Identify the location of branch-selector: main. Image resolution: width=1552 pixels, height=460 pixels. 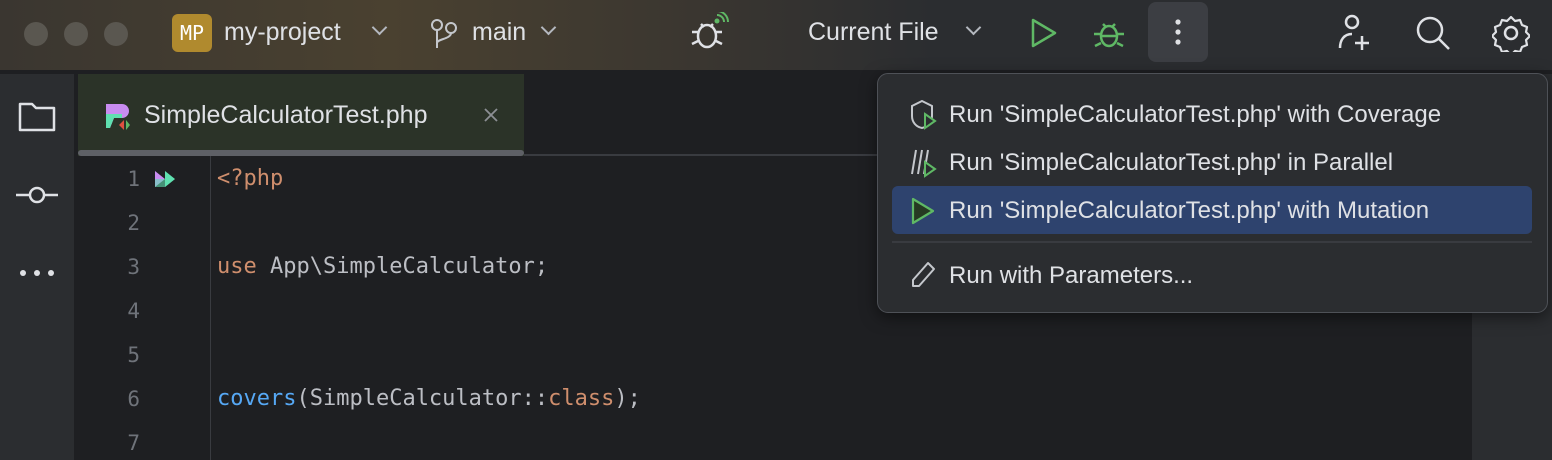
(499, 32).